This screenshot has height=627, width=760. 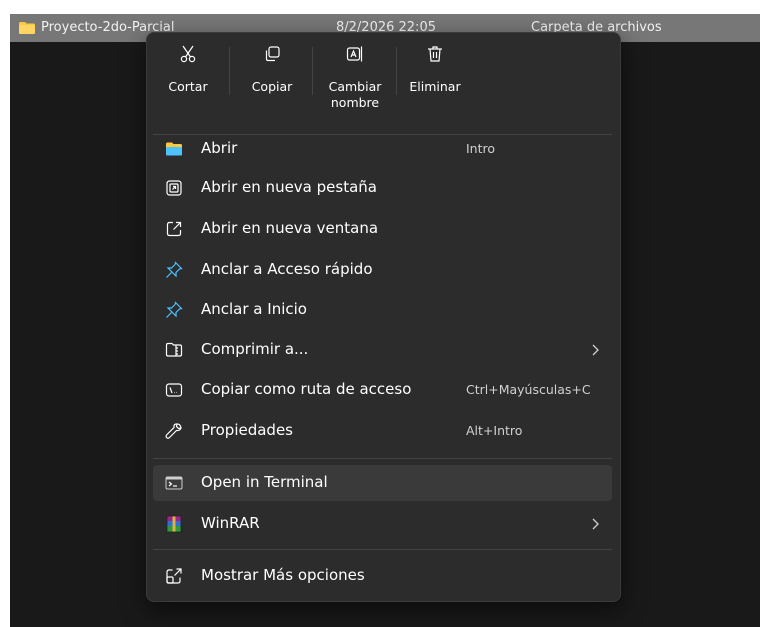 What do you see at coordinates (219, 148) in the screenshot?
I see `menu-item-label: Abrir` at bounding box center [219, 148].